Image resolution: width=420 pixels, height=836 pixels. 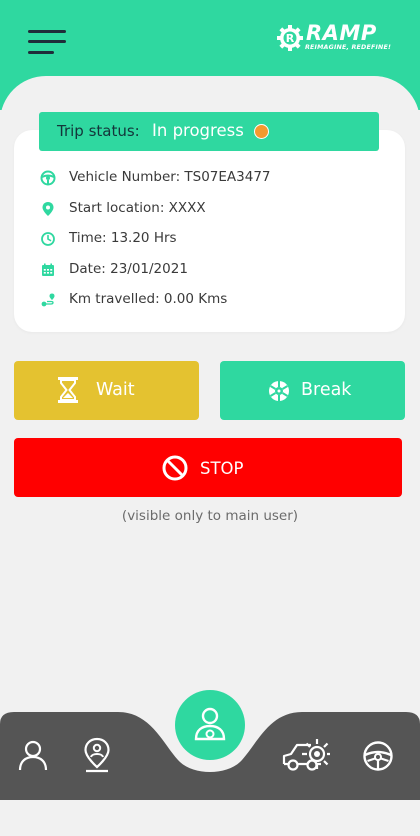 I want to click on person-icon, so click(x=33, y=755).